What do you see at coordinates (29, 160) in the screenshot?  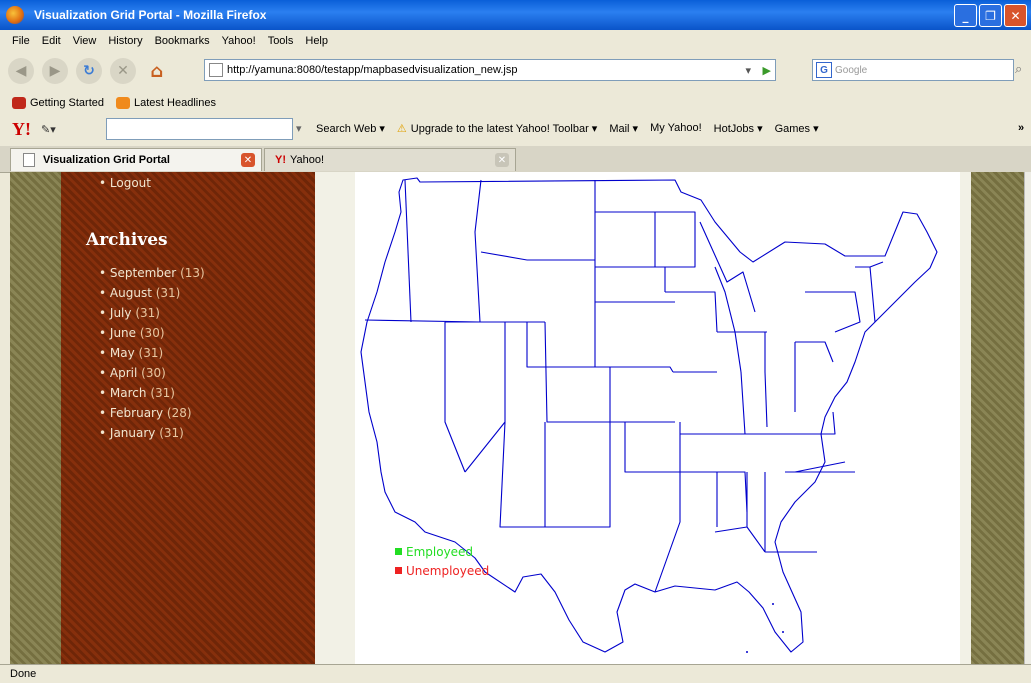 I see `page-icon` at bounding box center [29, 160].